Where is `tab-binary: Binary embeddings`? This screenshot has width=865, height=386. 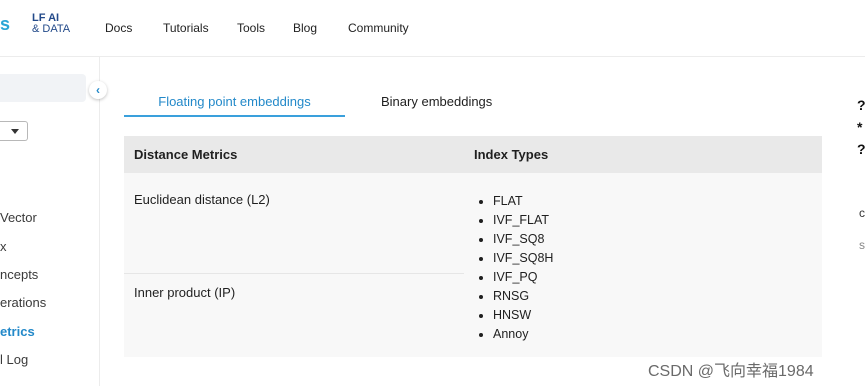 tab-binary: Binary embeddings is located at coordinates (436, 101).